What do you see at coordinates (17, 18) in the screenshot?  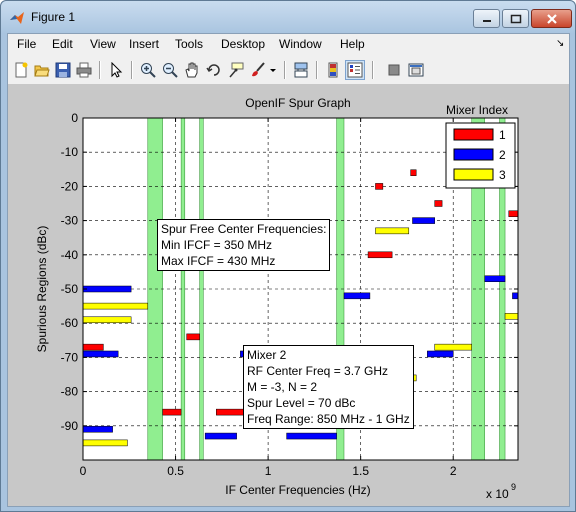 I see `matlab-logo-icon` at bounding box center [17, 18].